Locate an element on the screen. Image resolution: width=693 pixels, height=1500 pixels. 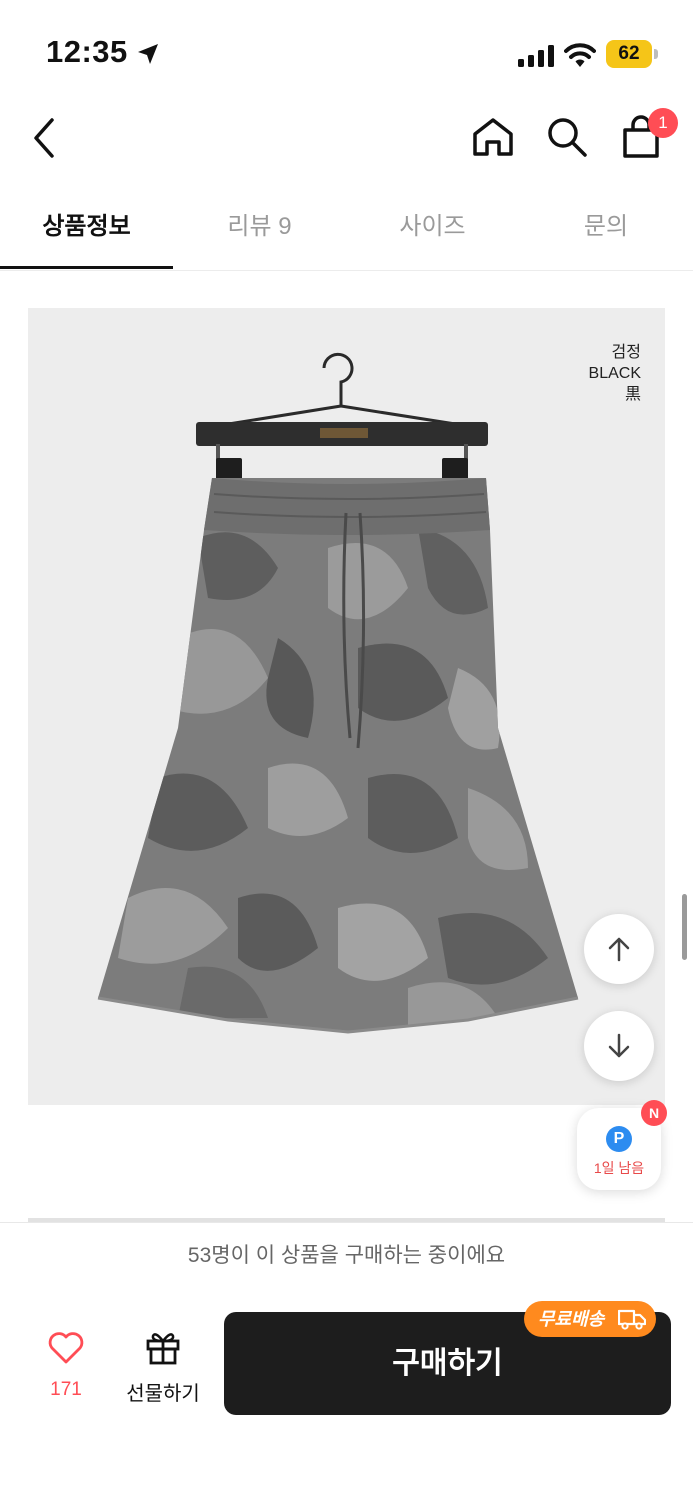
arrow-down-icon is located at coordinates (619, 1045).